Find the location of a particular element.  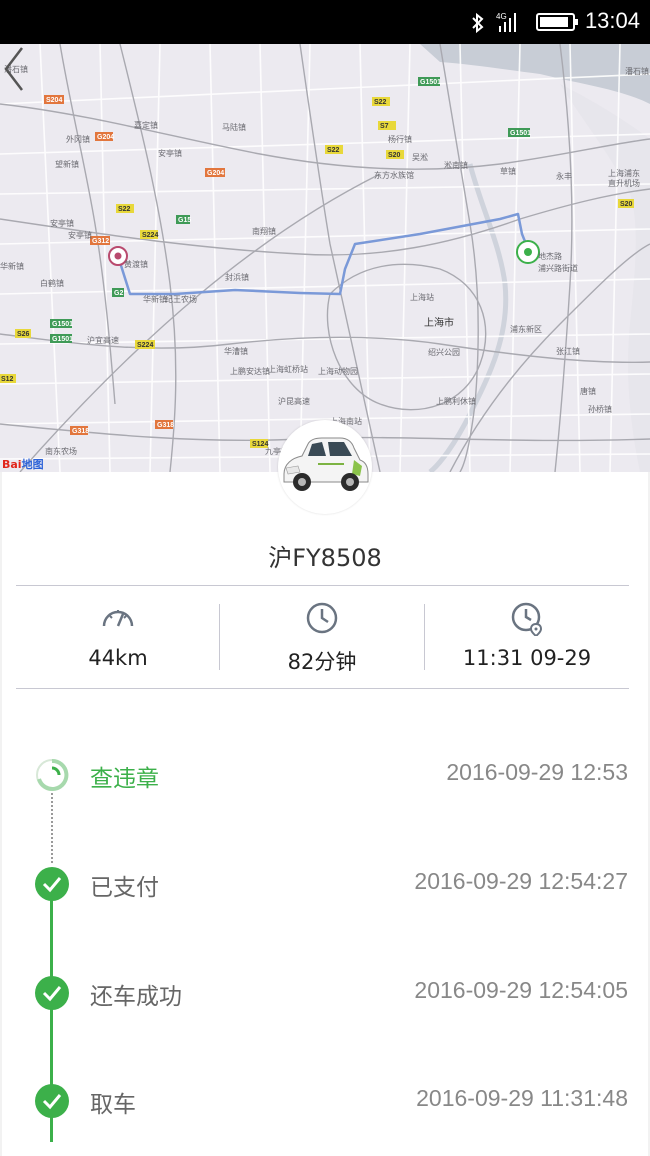

back-button is located at coordinates (15, 69).